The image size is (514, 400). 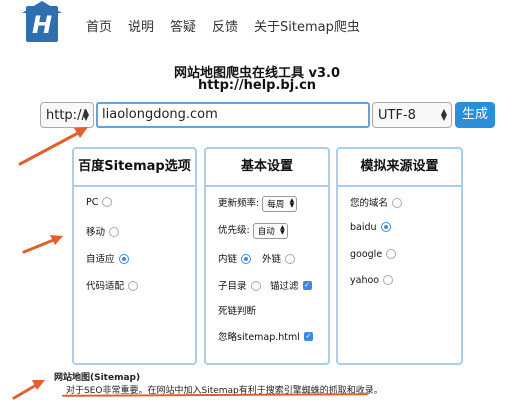 What do you see at coordinates (40, 245) in the screenshot?
I see `annotation-arrow-adaptive` at bounding box center [40, 245].